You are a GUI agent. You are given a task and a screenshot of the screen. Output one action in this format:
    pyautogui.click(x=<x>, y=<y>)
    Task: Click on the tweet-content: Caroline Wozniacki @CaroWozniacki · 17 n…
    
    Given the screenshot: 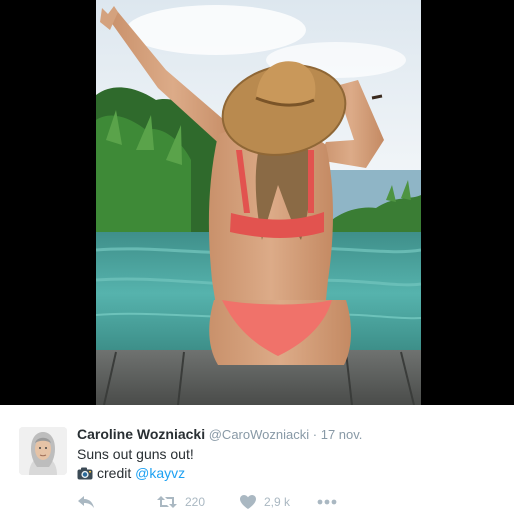 What is the action you would take?
    pyautogui.click(x=287, y=454)
    